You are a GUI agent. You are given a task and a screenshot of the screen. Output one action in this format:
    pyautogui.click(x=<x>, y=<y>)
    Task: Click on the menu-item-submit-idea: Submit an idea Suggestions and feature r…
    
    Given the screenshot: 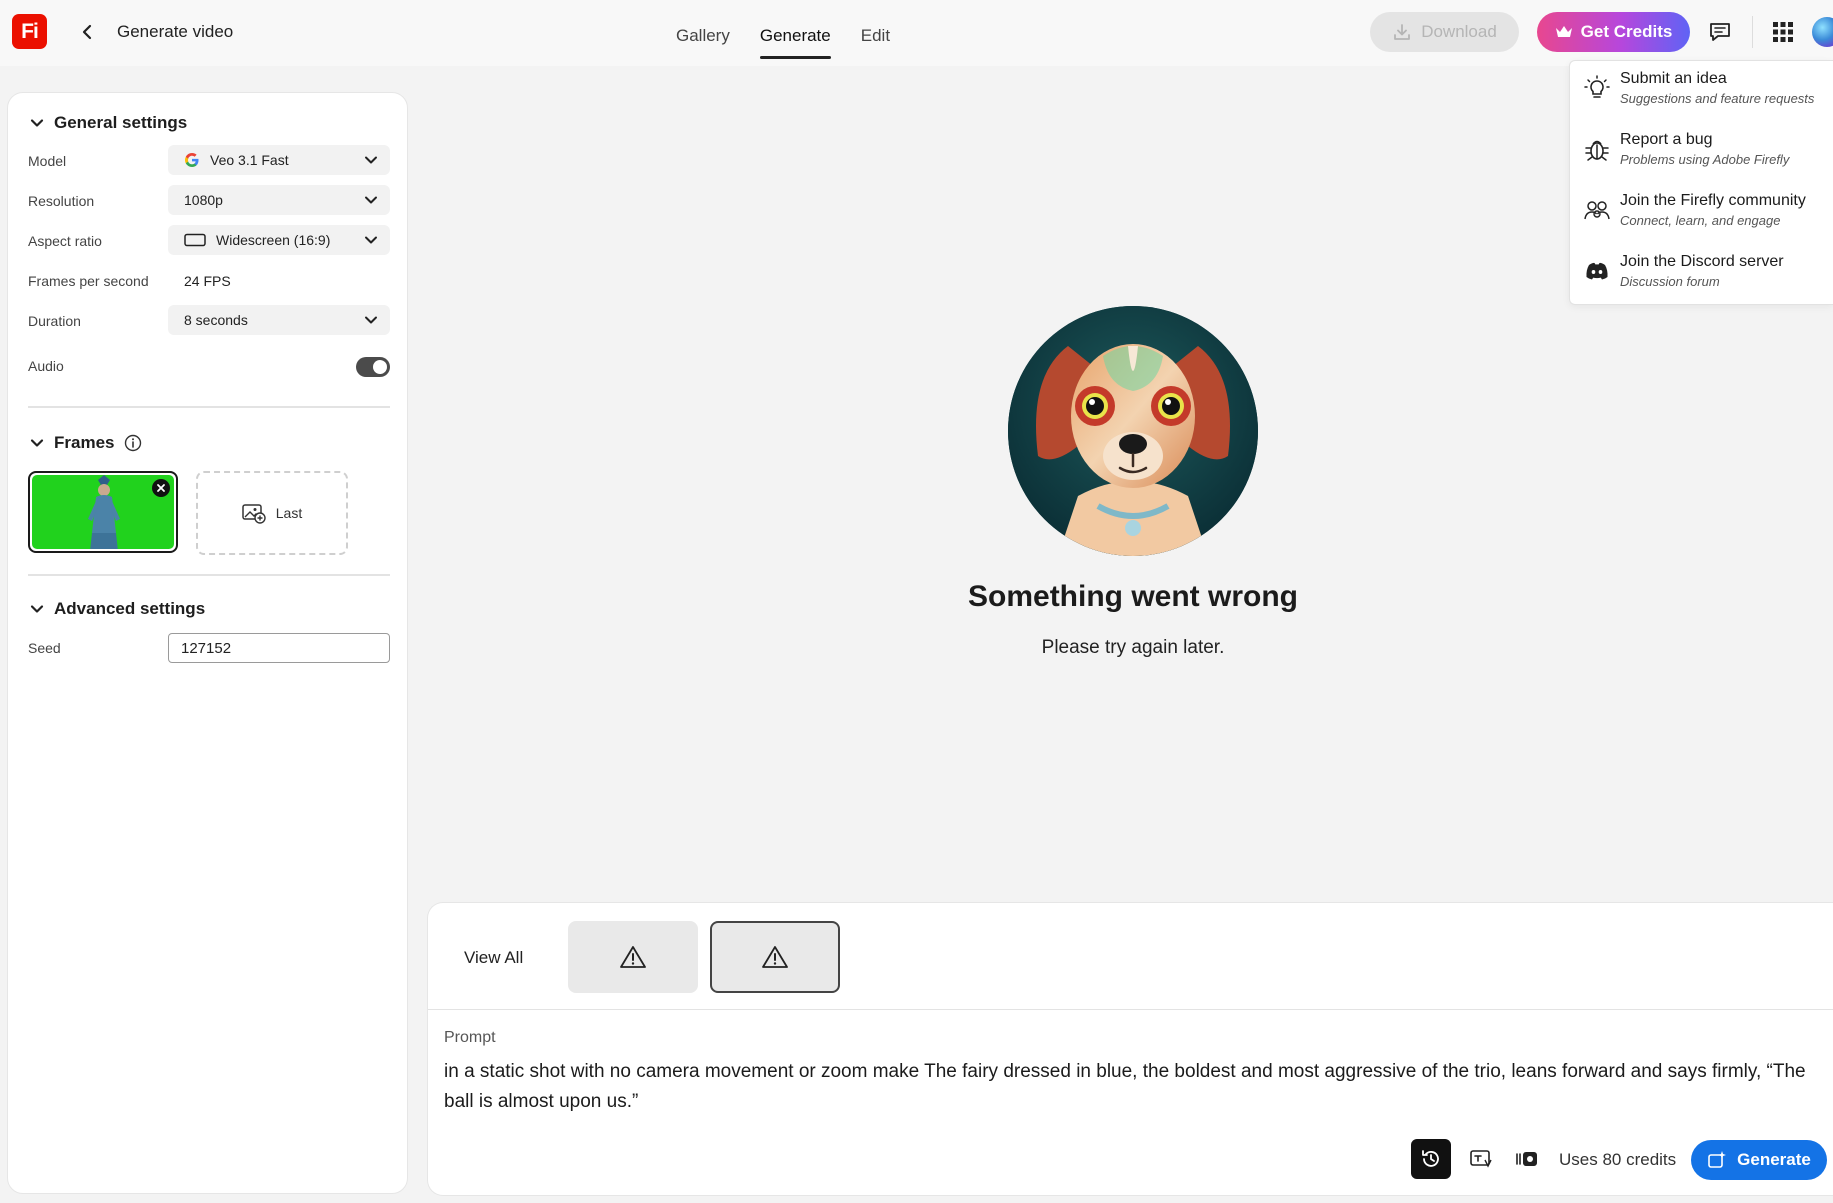 What is the action you would take?
    pyautogui.click(x=1708, y=95)
    